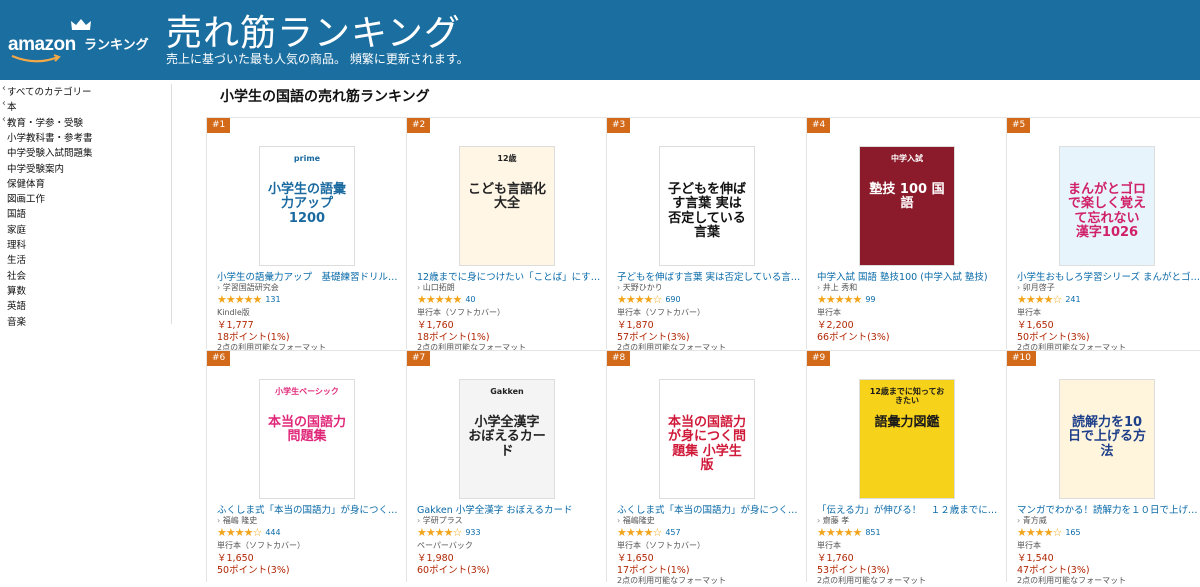 The width and height of the screenshot is (1200, 587). Describe the element at coordinates (1107, 206) in the screenshot. I see `book-cover-image: まんがとゴロで楽しく覚えて忘れない 漢字1026` at that location.